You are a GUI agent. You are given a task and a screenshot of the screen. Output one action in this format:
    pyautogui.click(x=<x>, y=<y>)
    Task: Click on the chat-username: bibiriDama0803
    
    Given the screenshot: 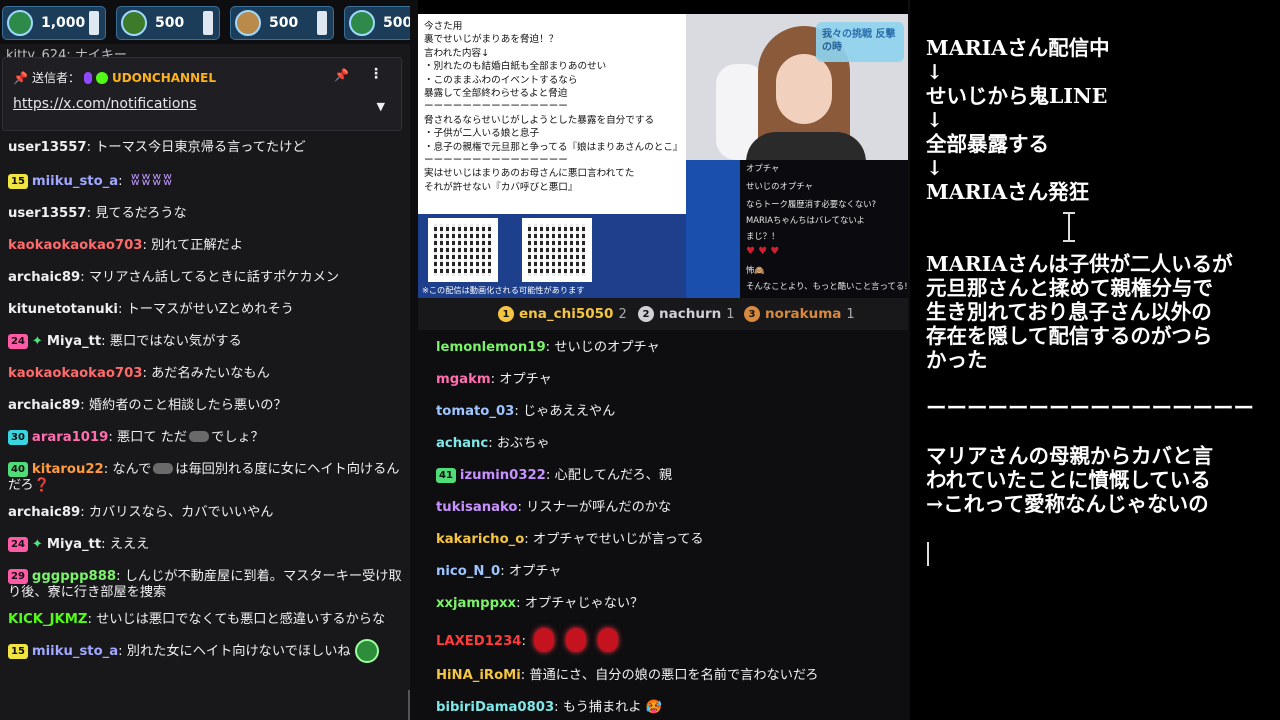 What is the action you would take?
    pyautogui.click(x=495, y=707)
    